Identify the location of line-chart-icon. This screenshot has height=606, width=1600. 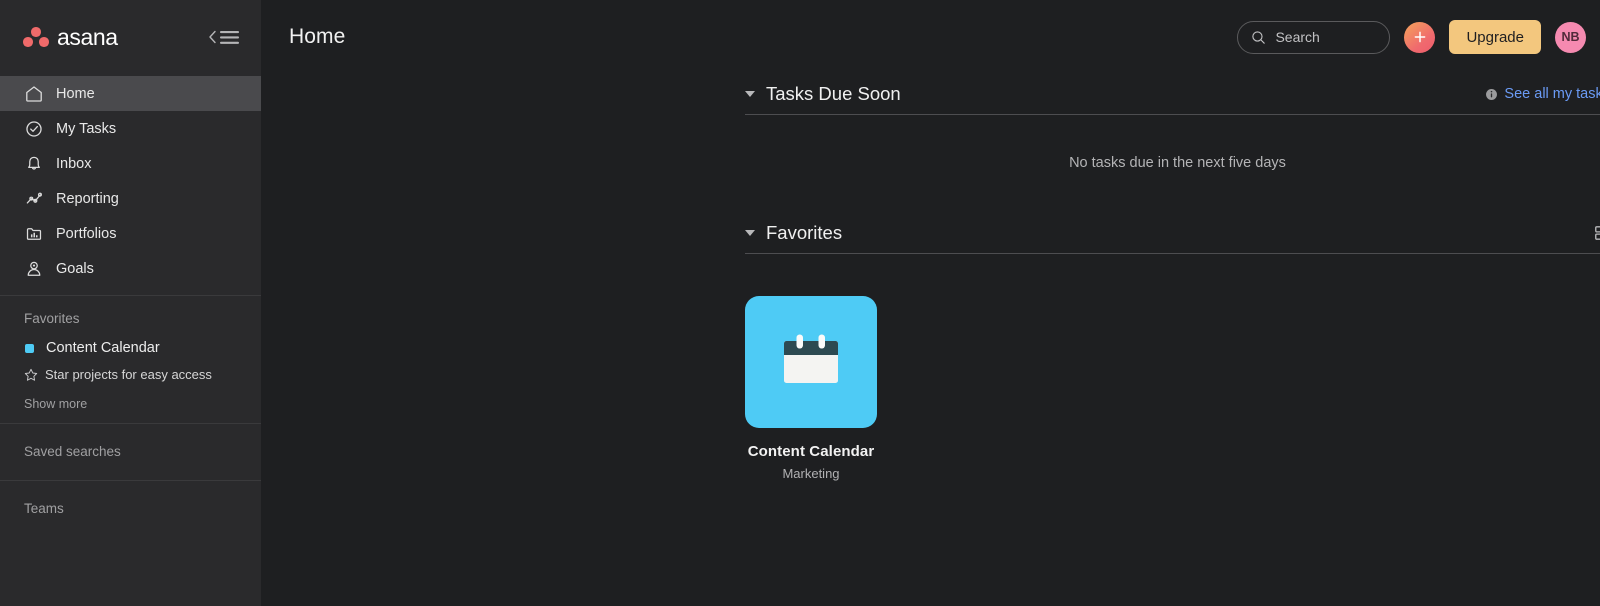
(33, 198).